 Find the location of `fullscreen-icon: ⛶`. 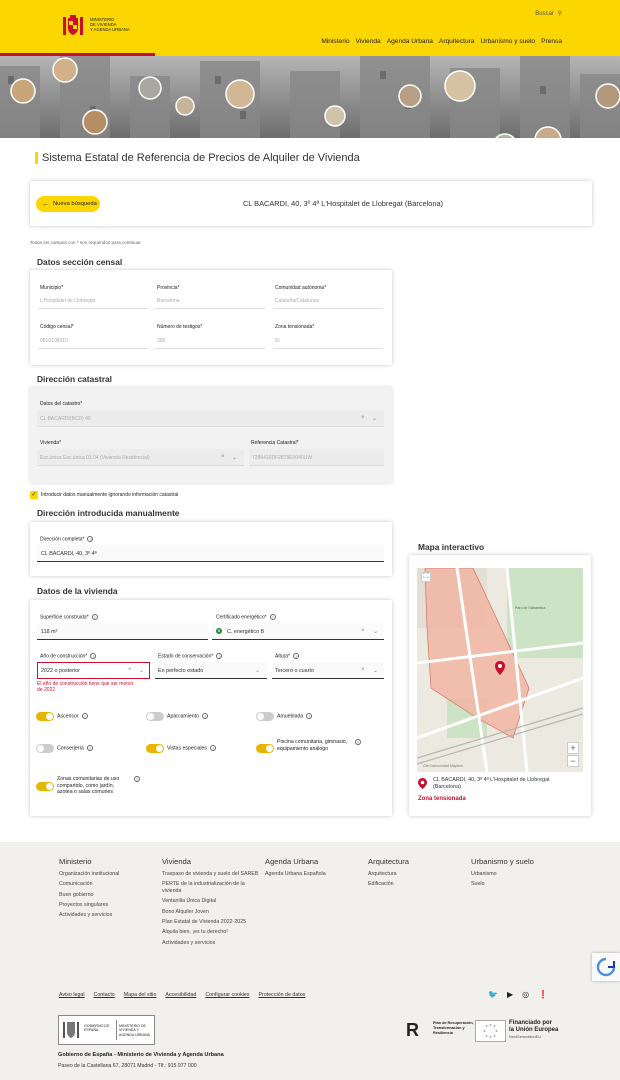

fullscreen-icon: ⛶ is located at coordinates (426, 577).